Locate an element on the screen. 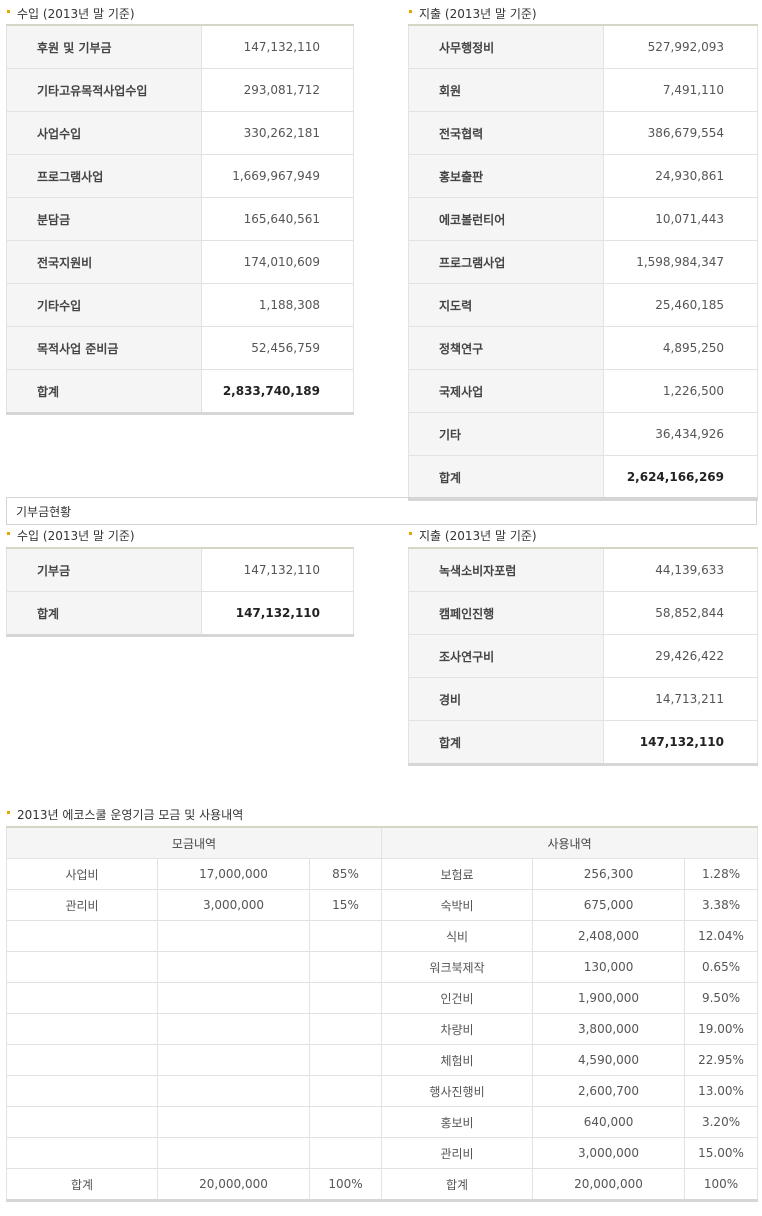 This screenshot has width=762, height=1216. row-label: 회원 is located at coordinates (506, 90).